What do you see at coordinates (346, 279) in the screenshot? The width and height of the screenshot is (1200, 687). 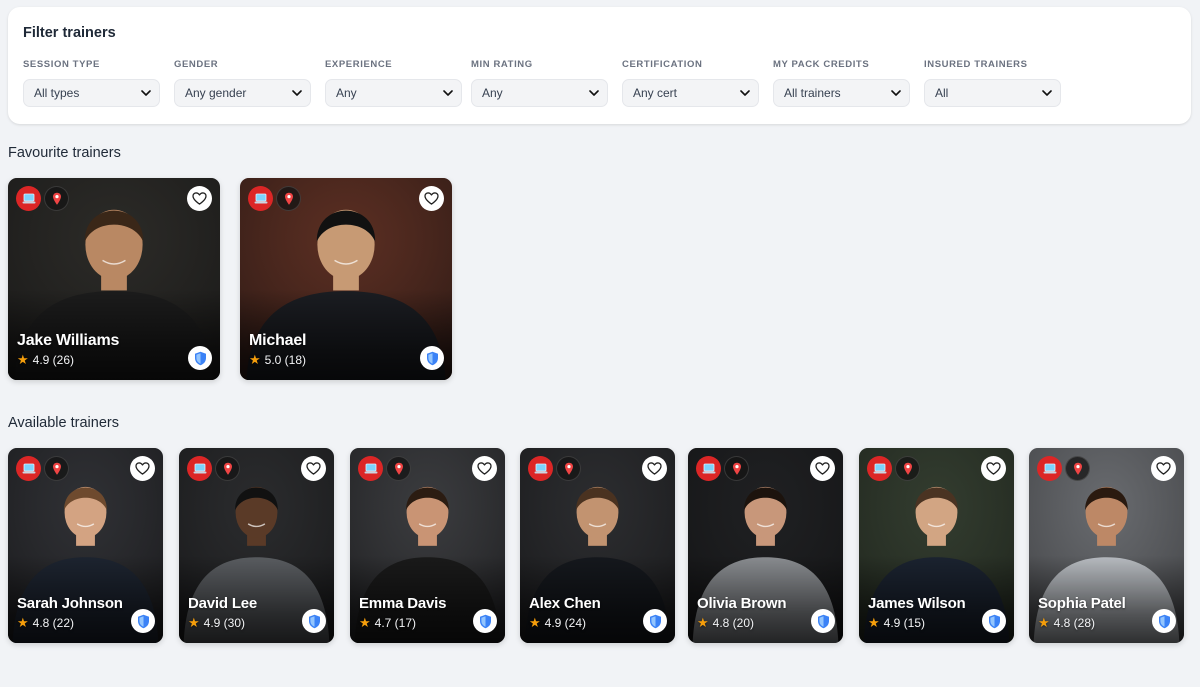 I see `trainer-card: Michael ★ 5.0 (18)` at bounding box center [346, 279].